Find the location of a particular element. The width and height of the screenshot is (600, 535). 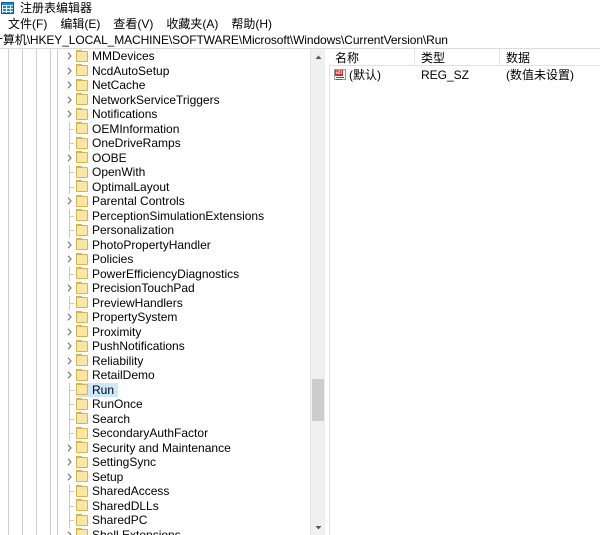

value-name-cell: ab (默认) is located at coordinates (372, 74).